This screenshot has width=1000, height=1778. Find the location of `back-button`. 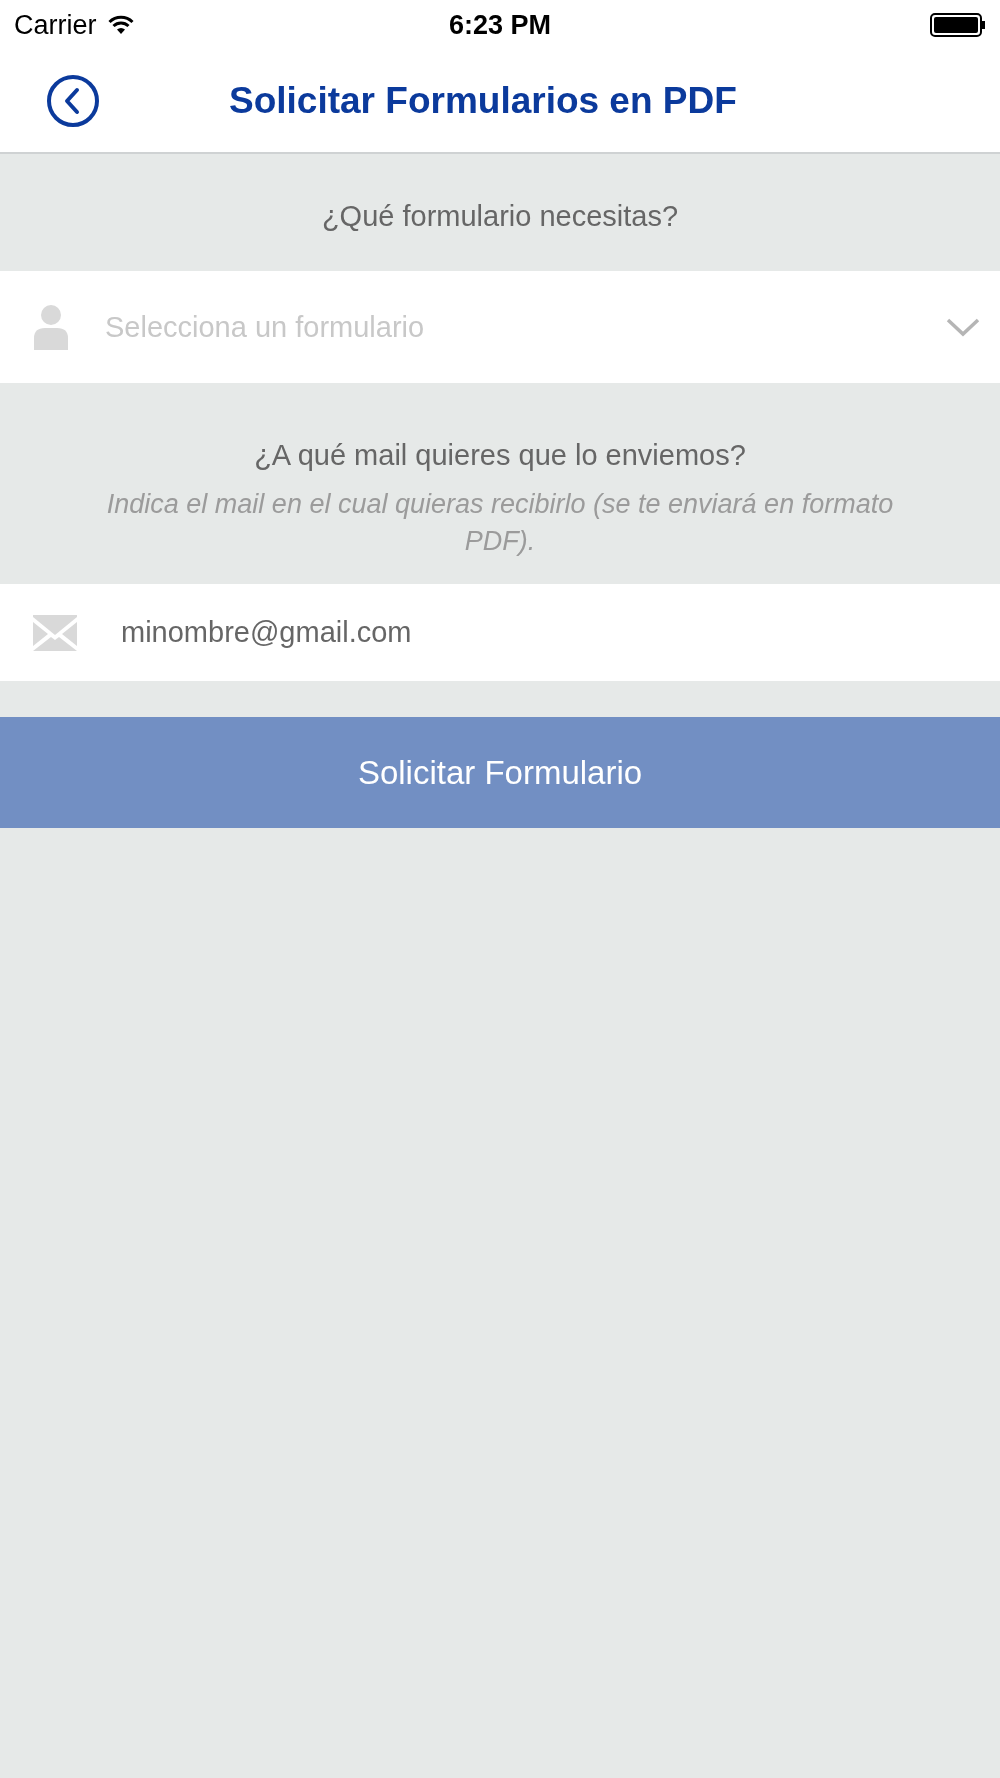

back-button is located at coordinates (73, 101).